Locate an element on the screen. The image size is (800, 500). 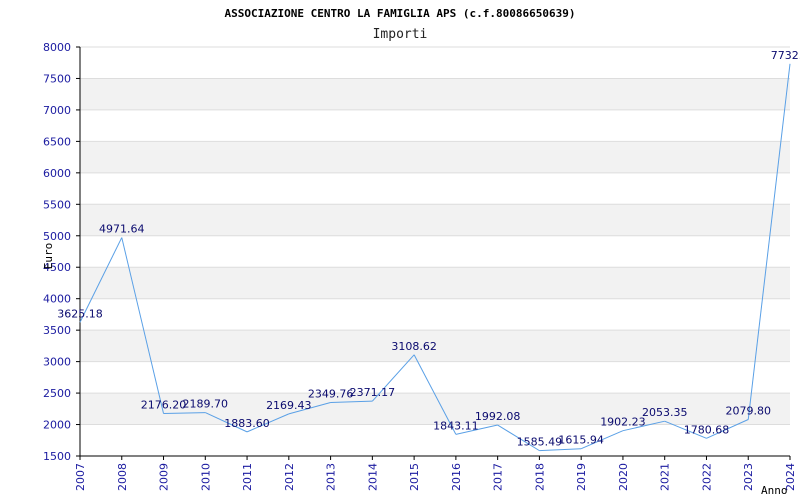
data-label: 1902.23 is located at coordinates (623, 422).